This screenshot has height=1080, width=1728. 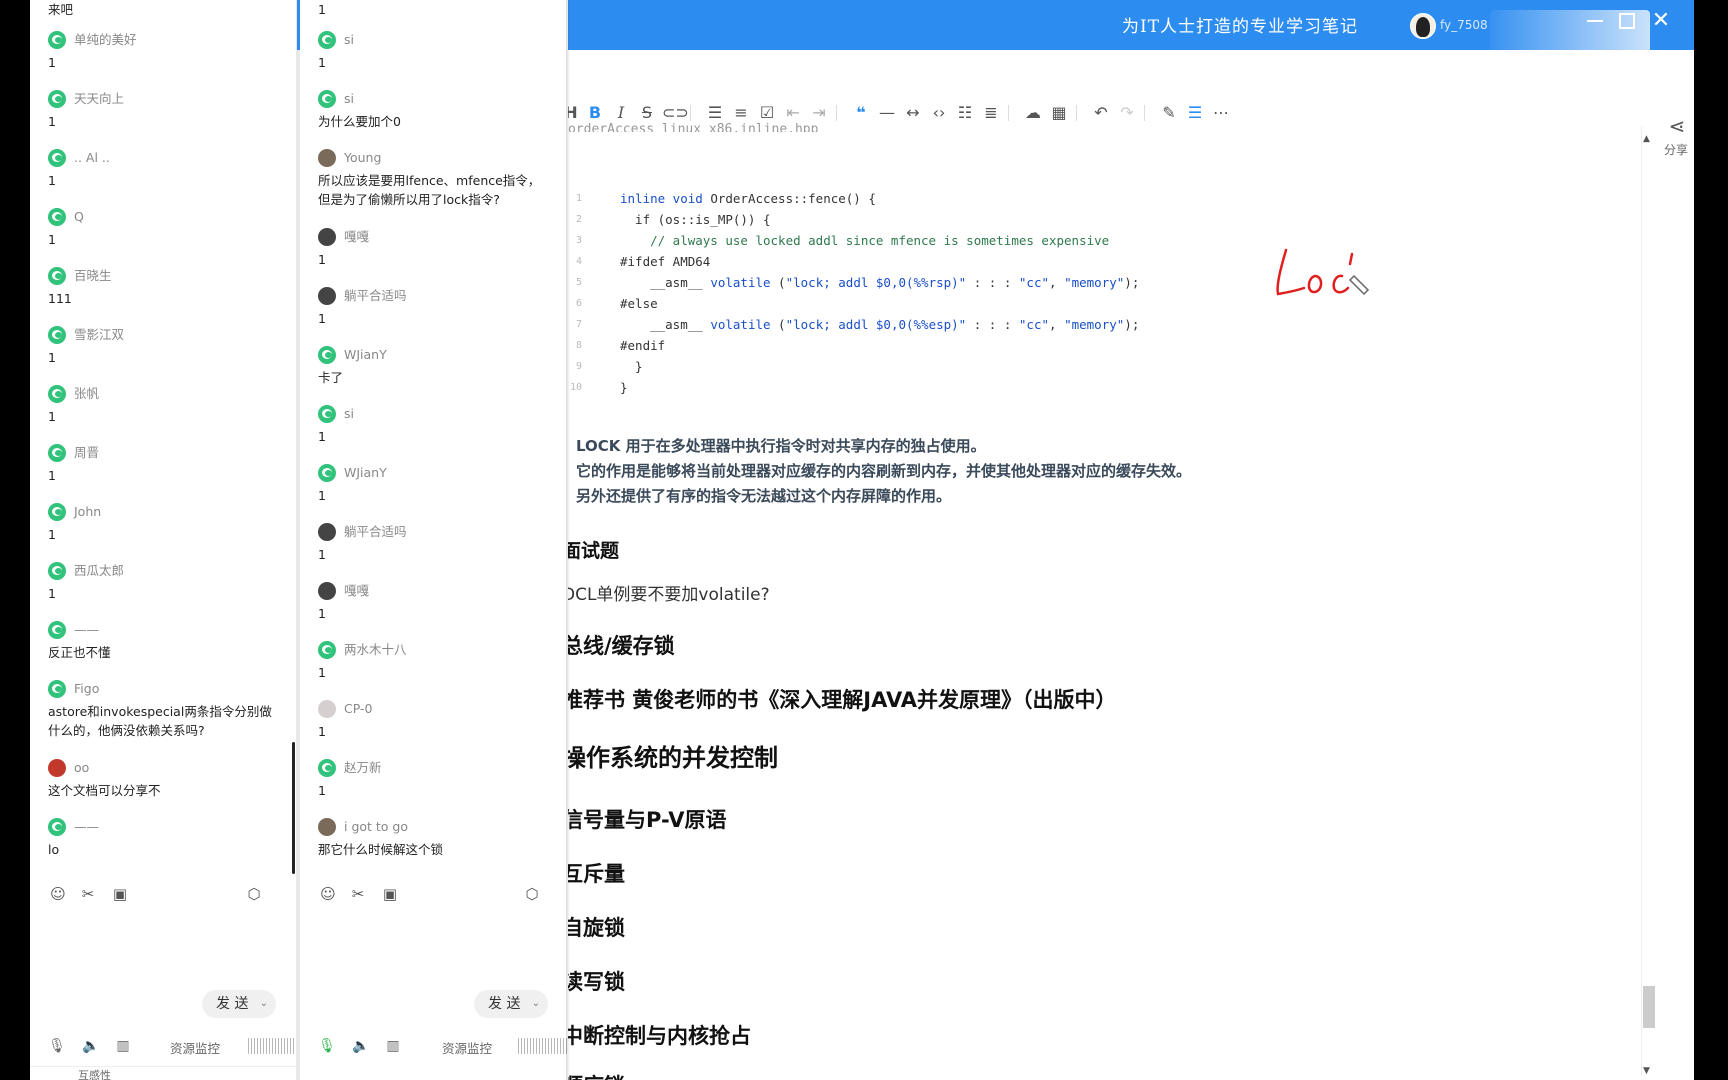 What do you see at coordinates (1595, 21) in the screenshot?
I see `minimize-button` at bounding box center [1595, 21].